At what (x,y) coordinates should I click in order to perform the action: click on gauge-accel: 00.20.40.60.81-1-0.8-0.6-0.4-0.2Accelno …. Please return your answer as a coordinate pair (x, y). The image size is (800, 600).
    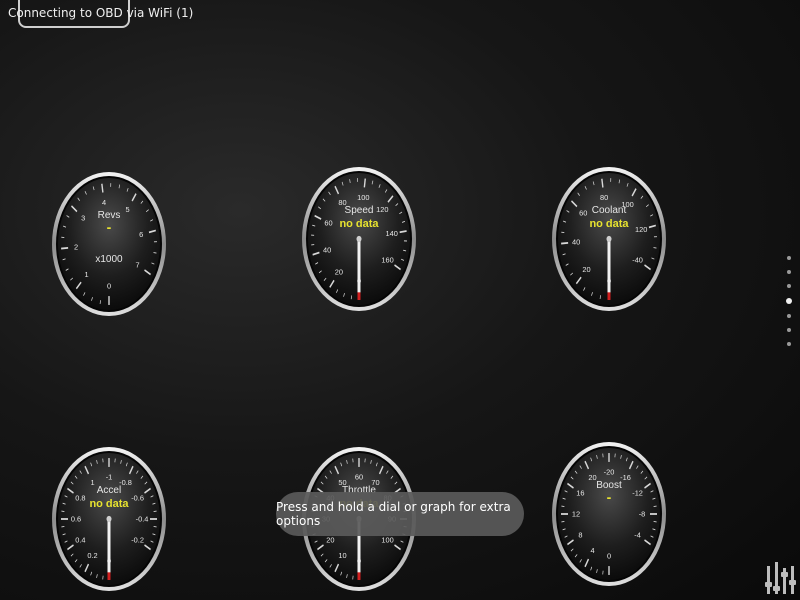
    Looking at the image, I should click on (109, 520).